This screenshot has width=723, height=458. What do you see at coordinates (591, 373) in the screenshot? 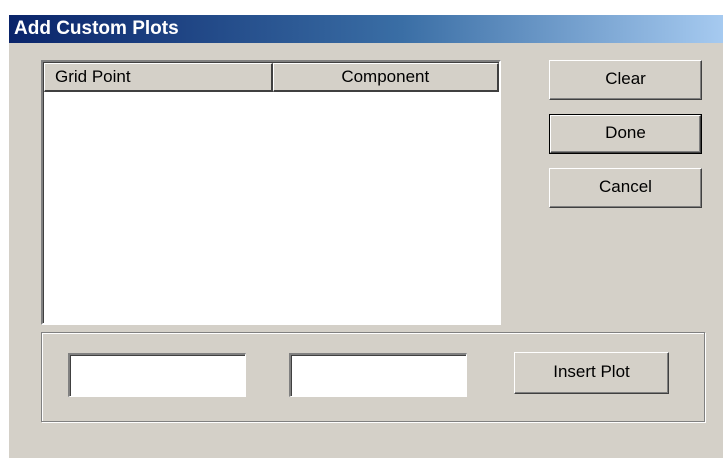
I see `insert-plot-button: Insert Plot` at bounding box center [591, 373].